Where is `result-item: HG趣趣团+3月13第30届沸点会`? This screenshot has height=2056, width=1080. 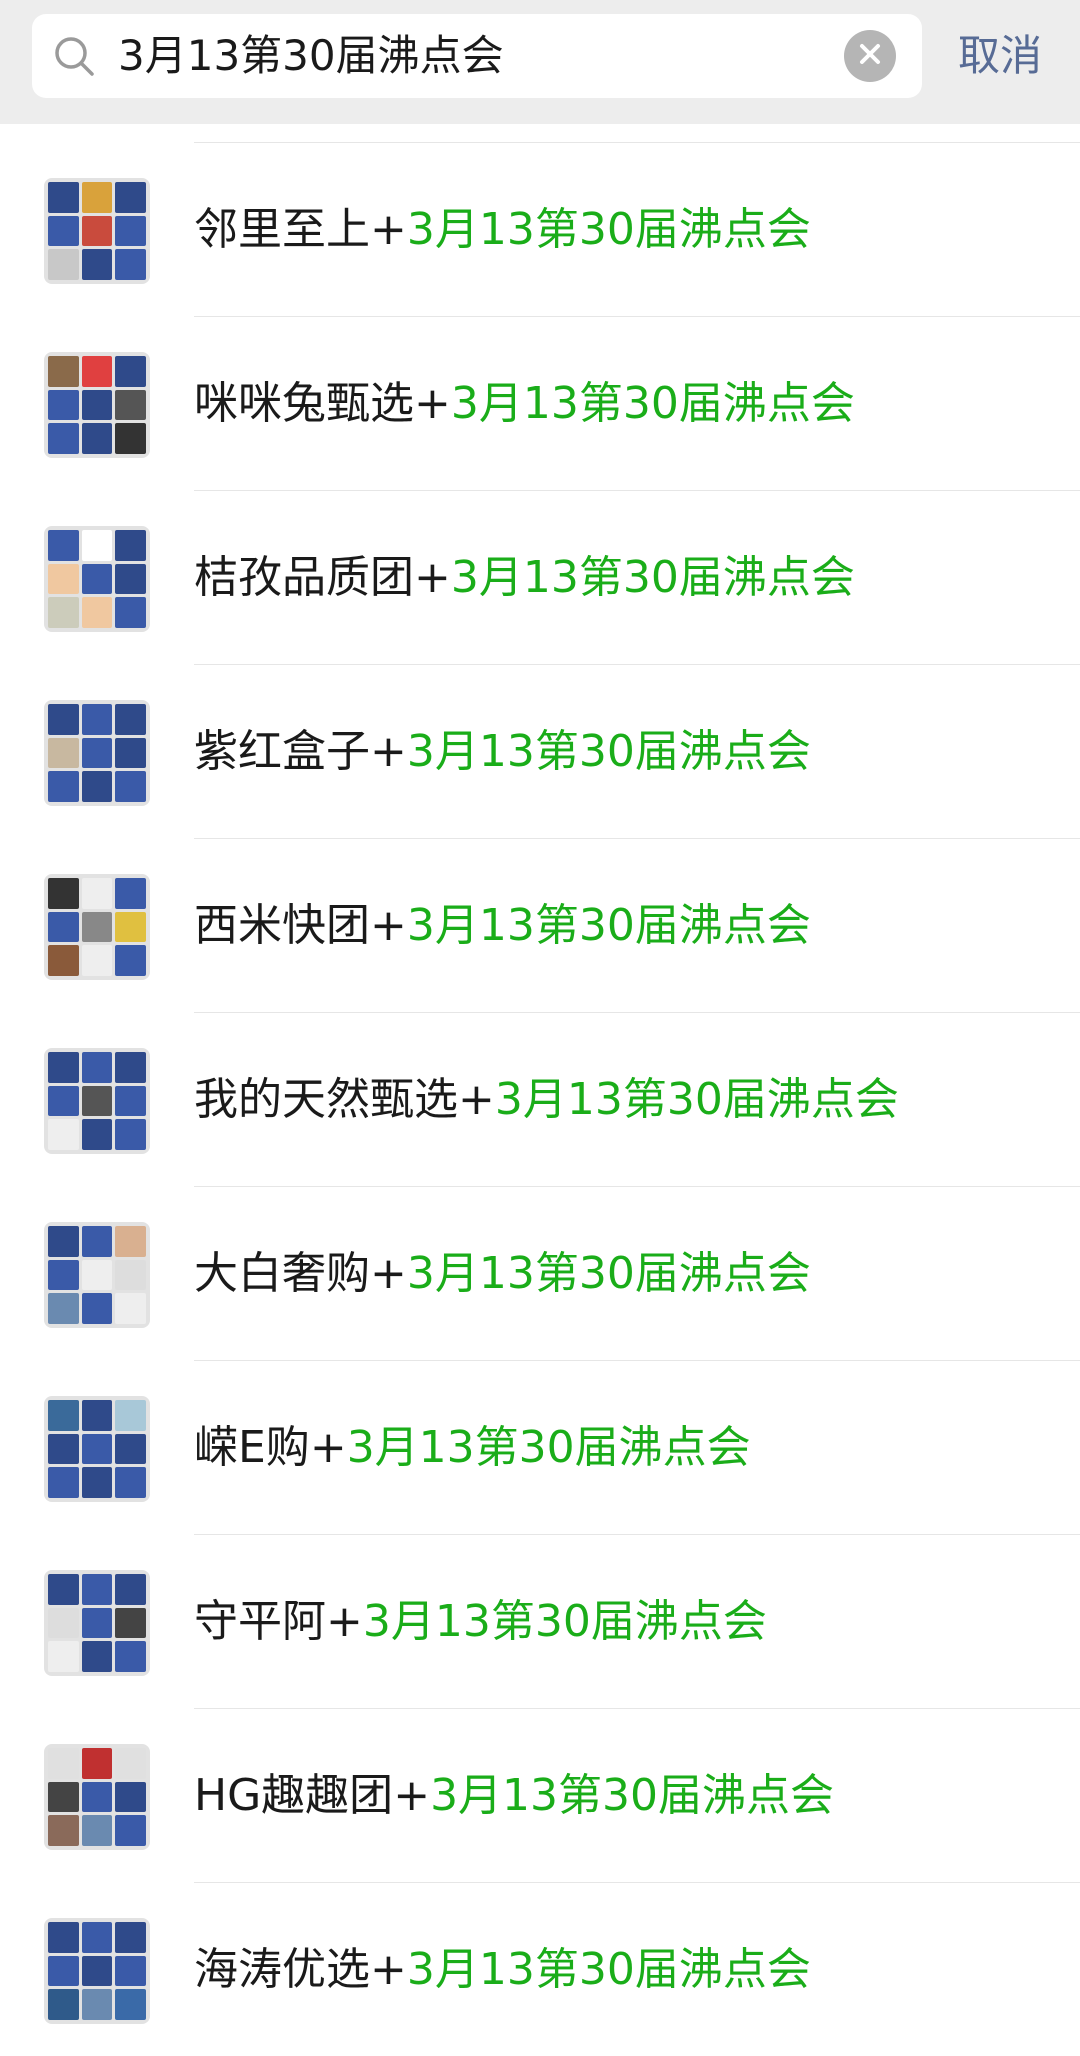 result-item: HG趣趣团+3月13第30届沸点会 is located at coordinates (540, 1795).